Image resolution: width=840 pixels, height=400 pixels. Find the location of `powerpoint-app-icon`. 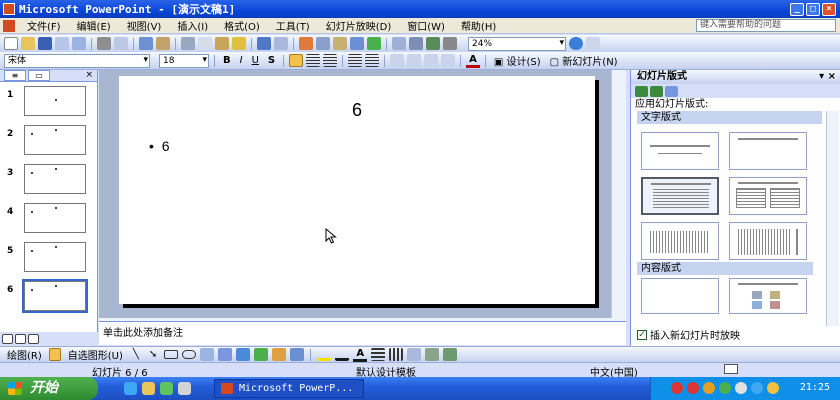

powerpoint-app-icon is located at coordinates (9, 9).